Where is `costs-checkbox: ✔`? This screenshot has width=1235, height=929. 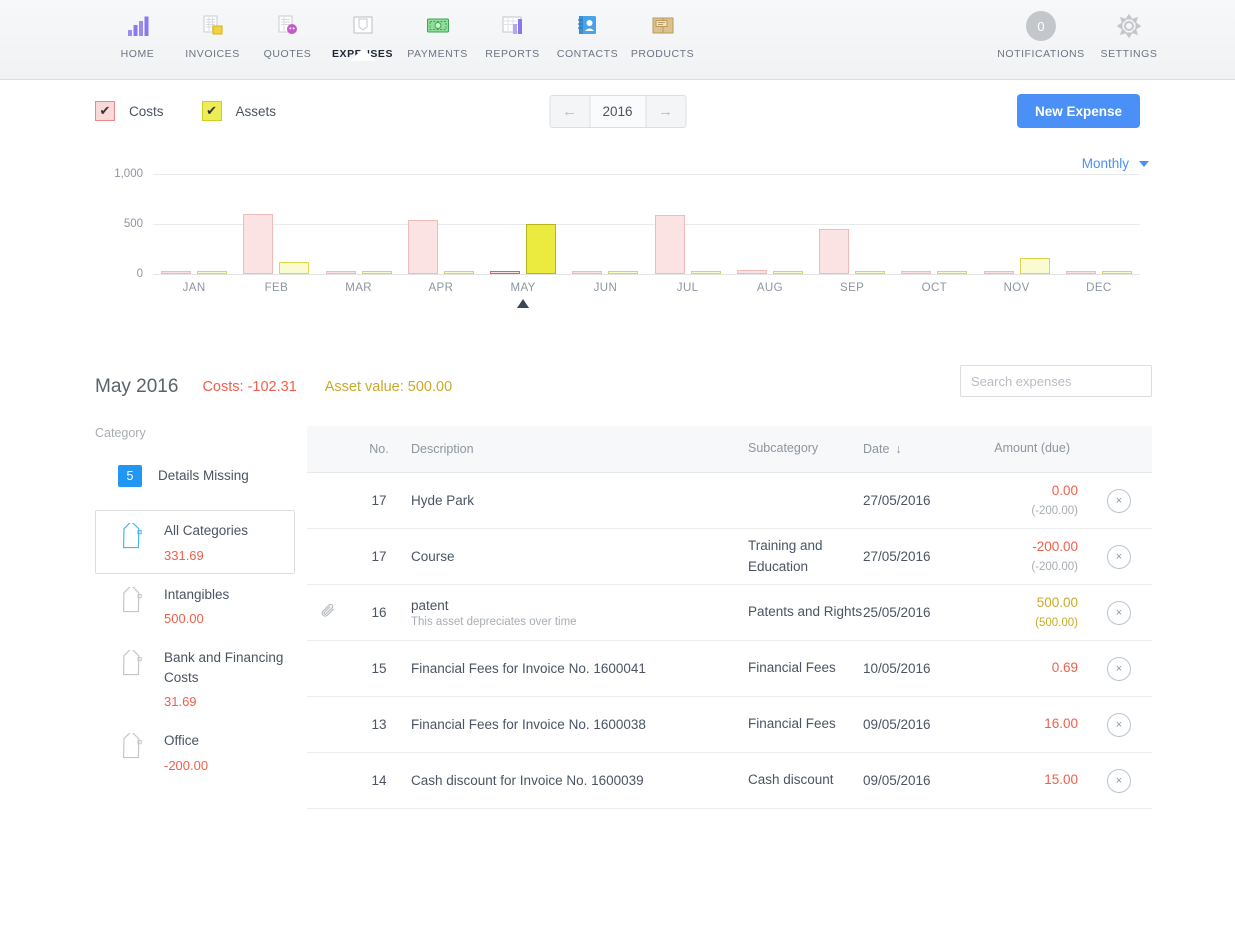
costs-checkbox: ✔ is located at coordinates (105, 111).